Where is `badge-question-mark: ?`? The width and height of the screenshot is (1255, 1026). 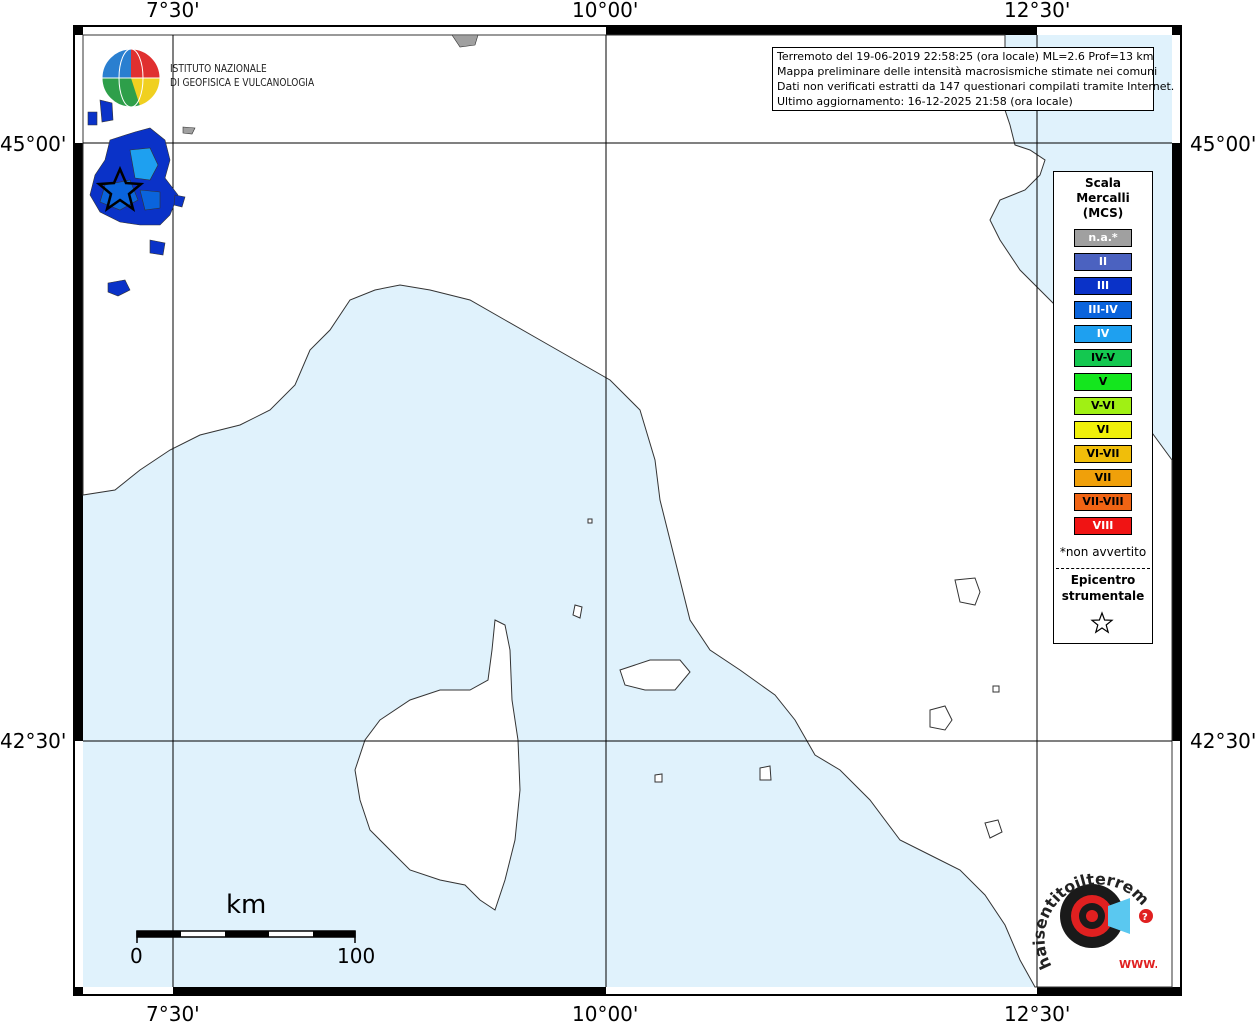 badge-question-mark: ? is located at coordinates (1145, 917).